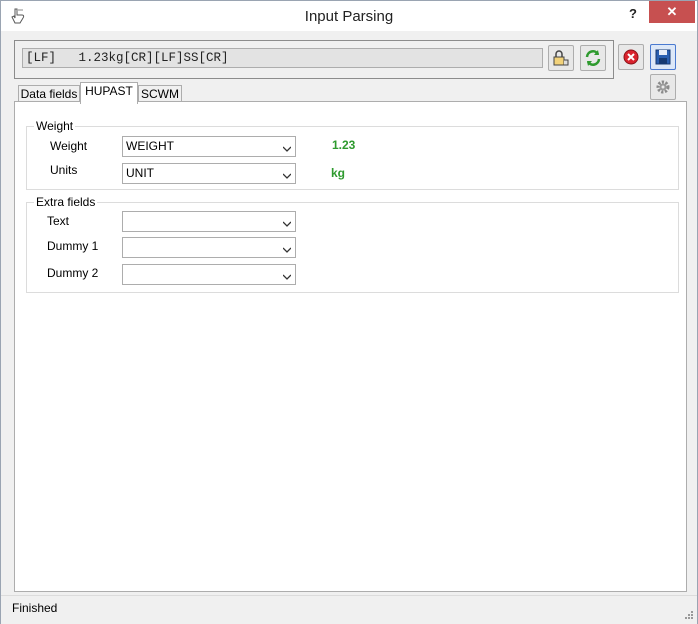 The height and width of the screenshot is (624, 698). I want to click on settings-button, so click(663, 87).